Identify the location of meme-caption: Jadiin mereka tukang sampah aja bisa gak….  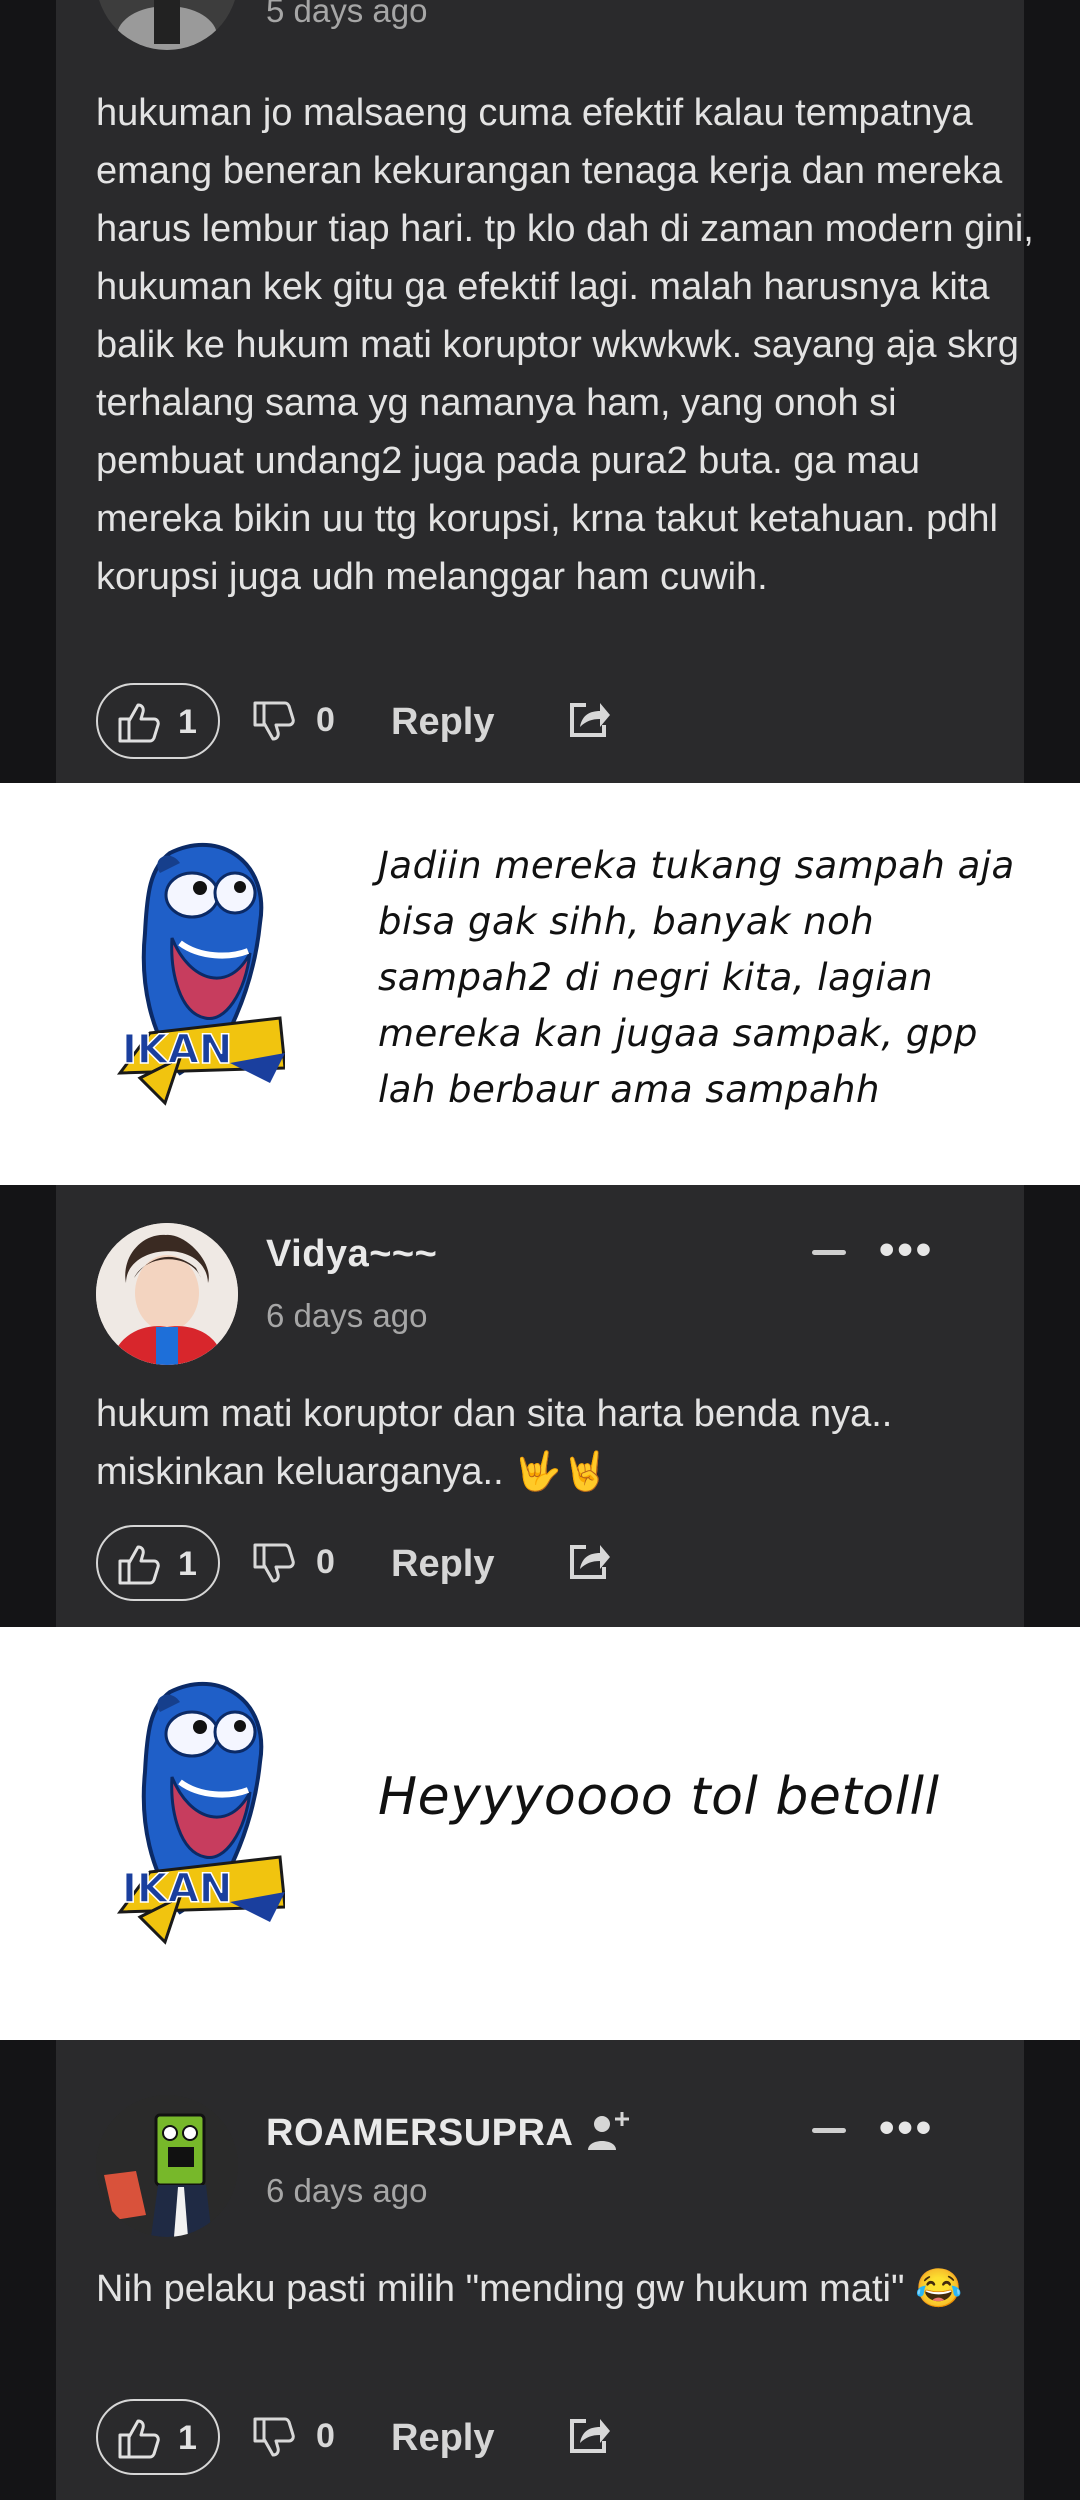
(696, 977).